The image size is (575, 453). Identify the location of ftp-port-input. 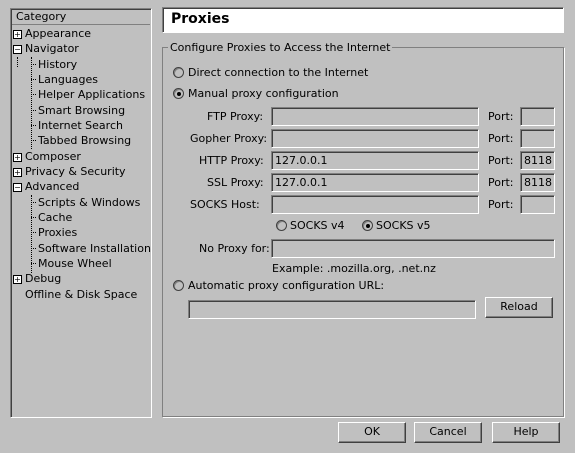
(537, 116).